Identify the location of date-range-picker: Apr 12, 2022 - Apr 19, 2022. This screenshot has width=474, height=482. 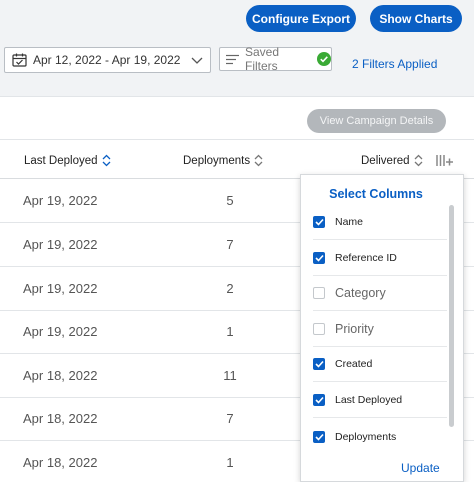
(107, 60).